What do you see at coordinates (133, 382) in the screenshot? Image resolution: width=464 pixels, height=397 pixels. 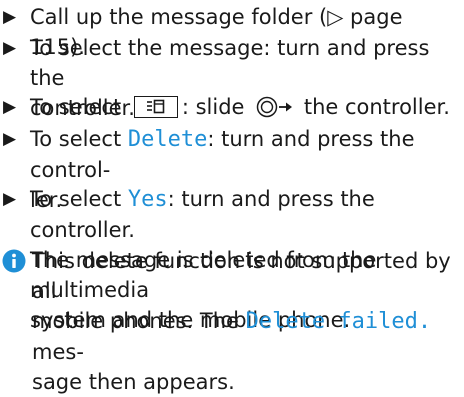 I see `note-text-continued: sage then appears.` at bounding box center [133, 382].